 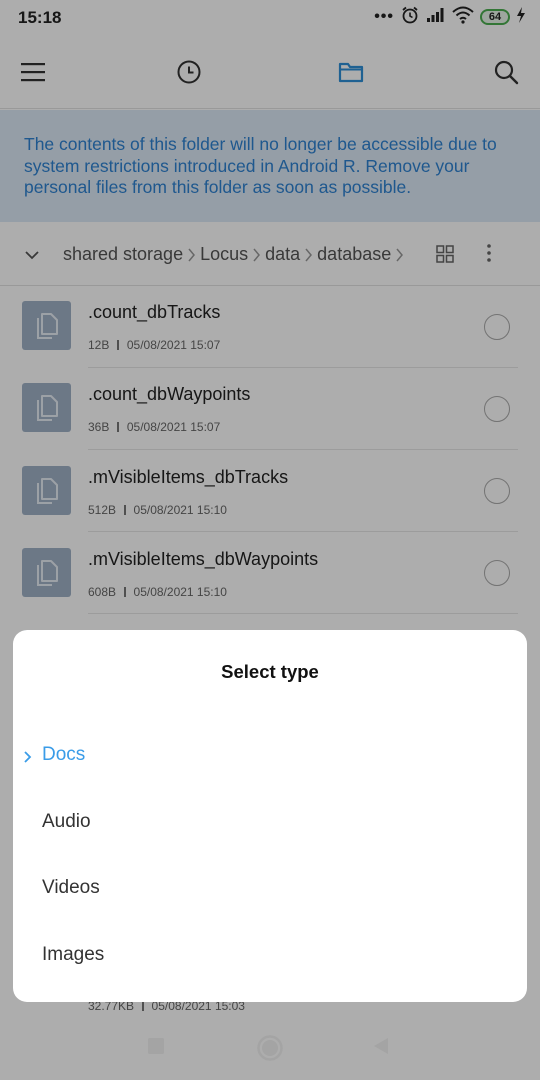 What do you see at coordinates (270, 671) in the screenshot?
I see `dialog-title: Select type` at bounding box center [270, 671].